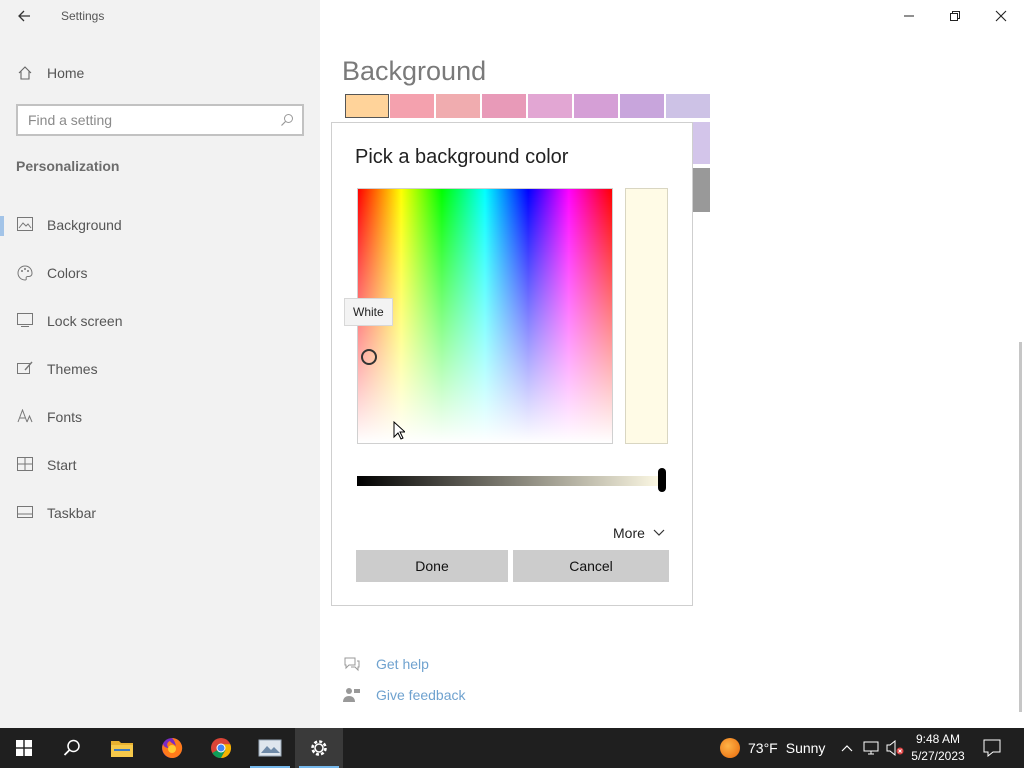  I want to click on sidebar-item-label: Taskbar, so click(72, 513).